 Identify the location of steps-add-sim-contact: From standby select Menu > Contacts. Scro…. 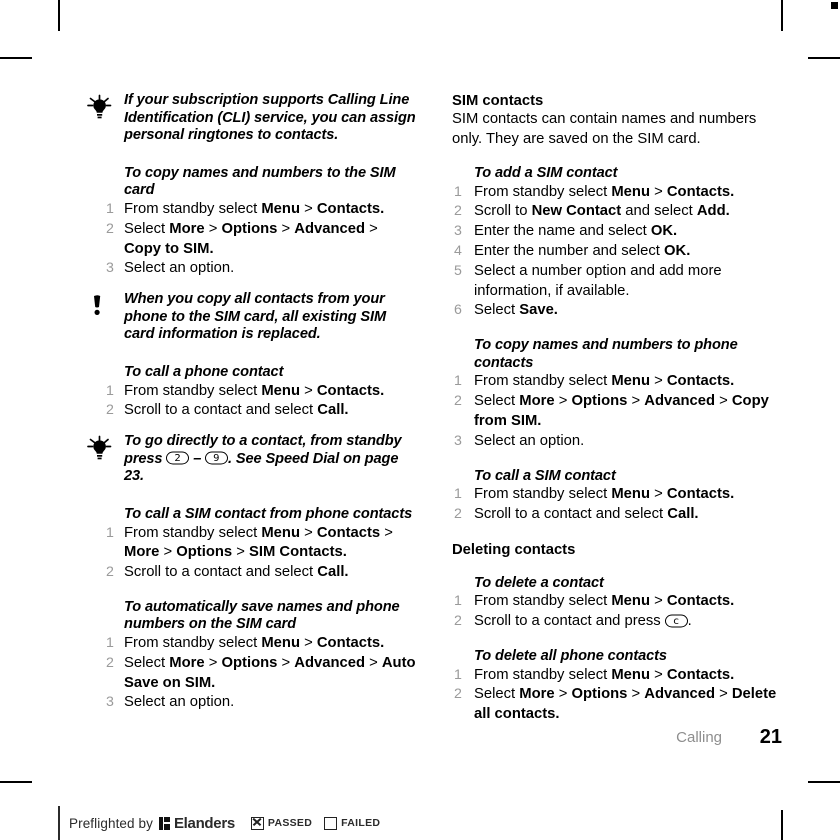
(617, 252).